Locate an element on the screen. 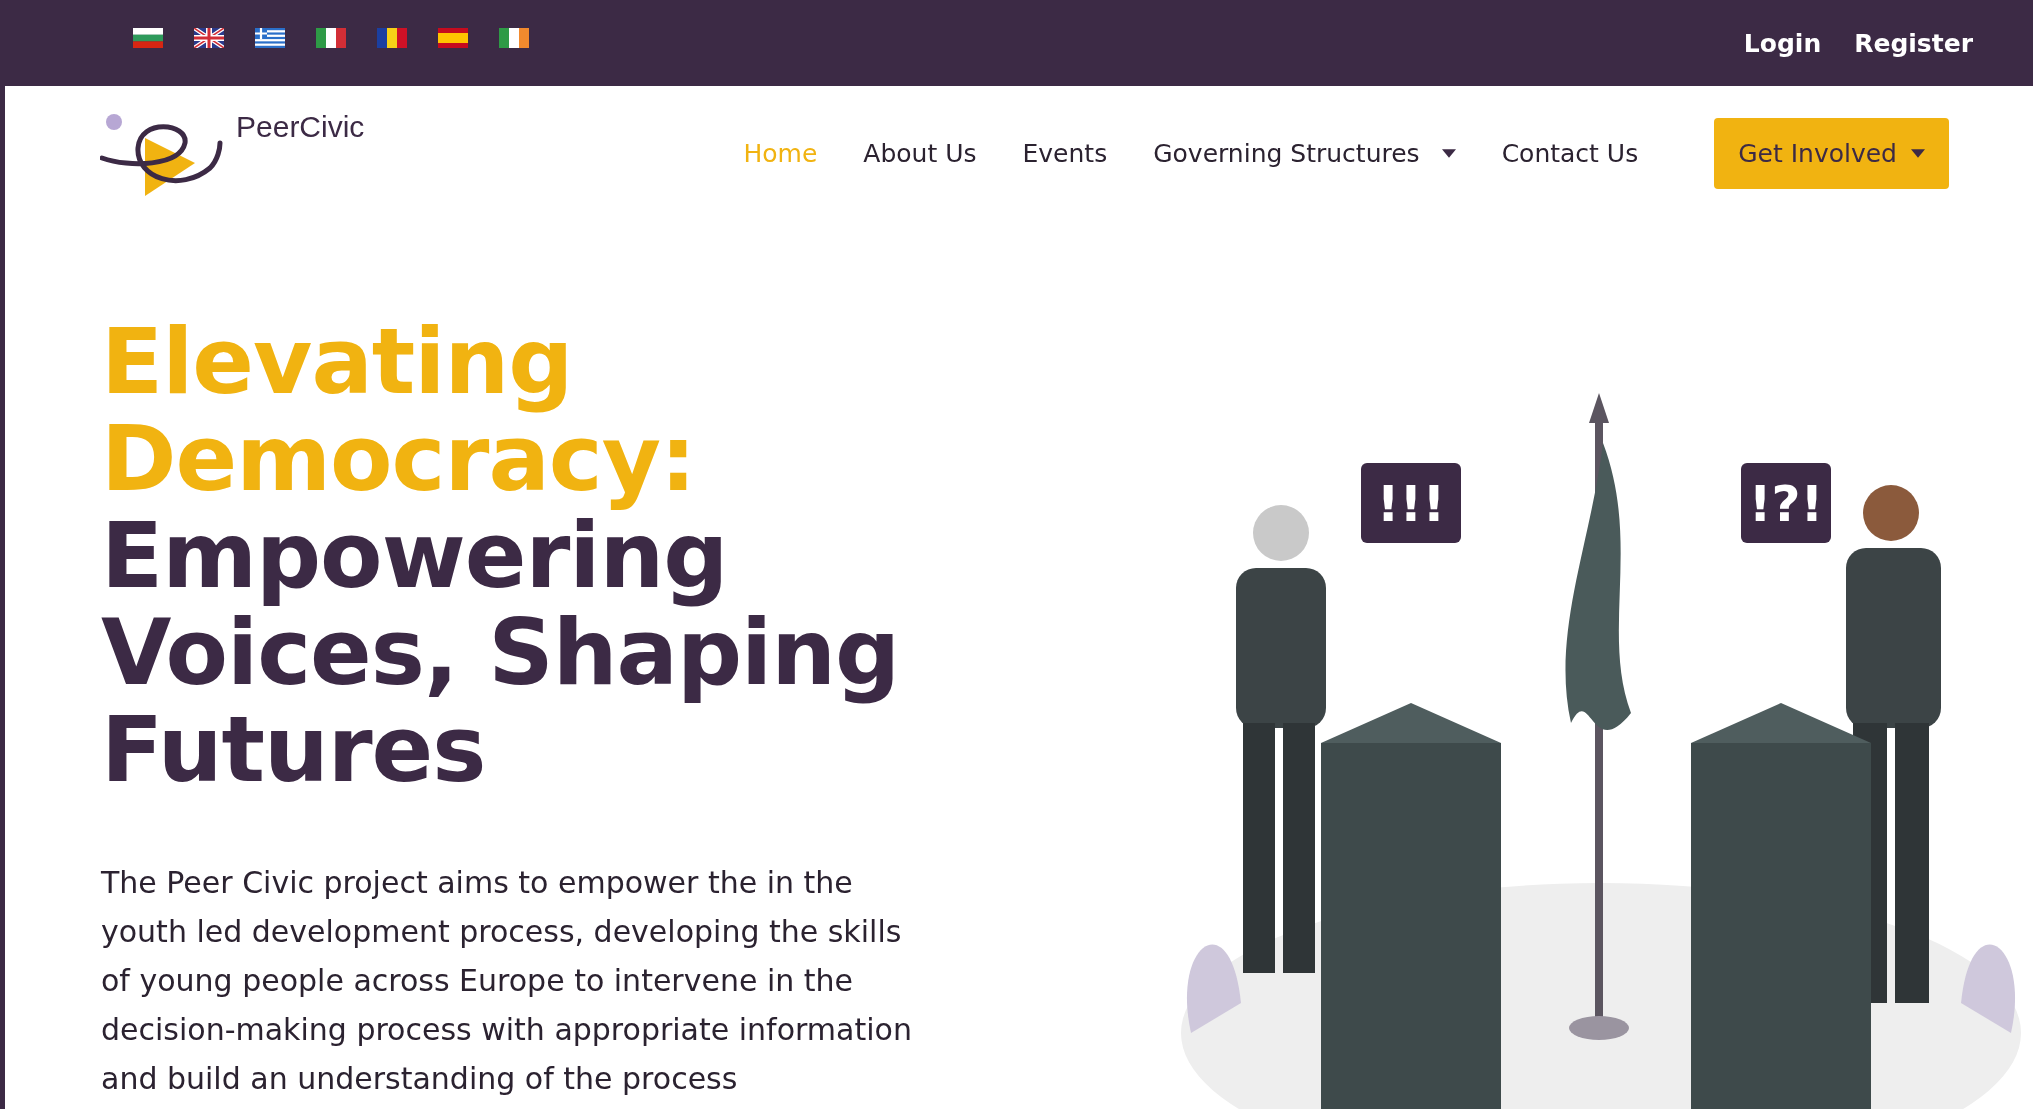  get-involved-button: Get Involved is located at coordinates (1831, 153).